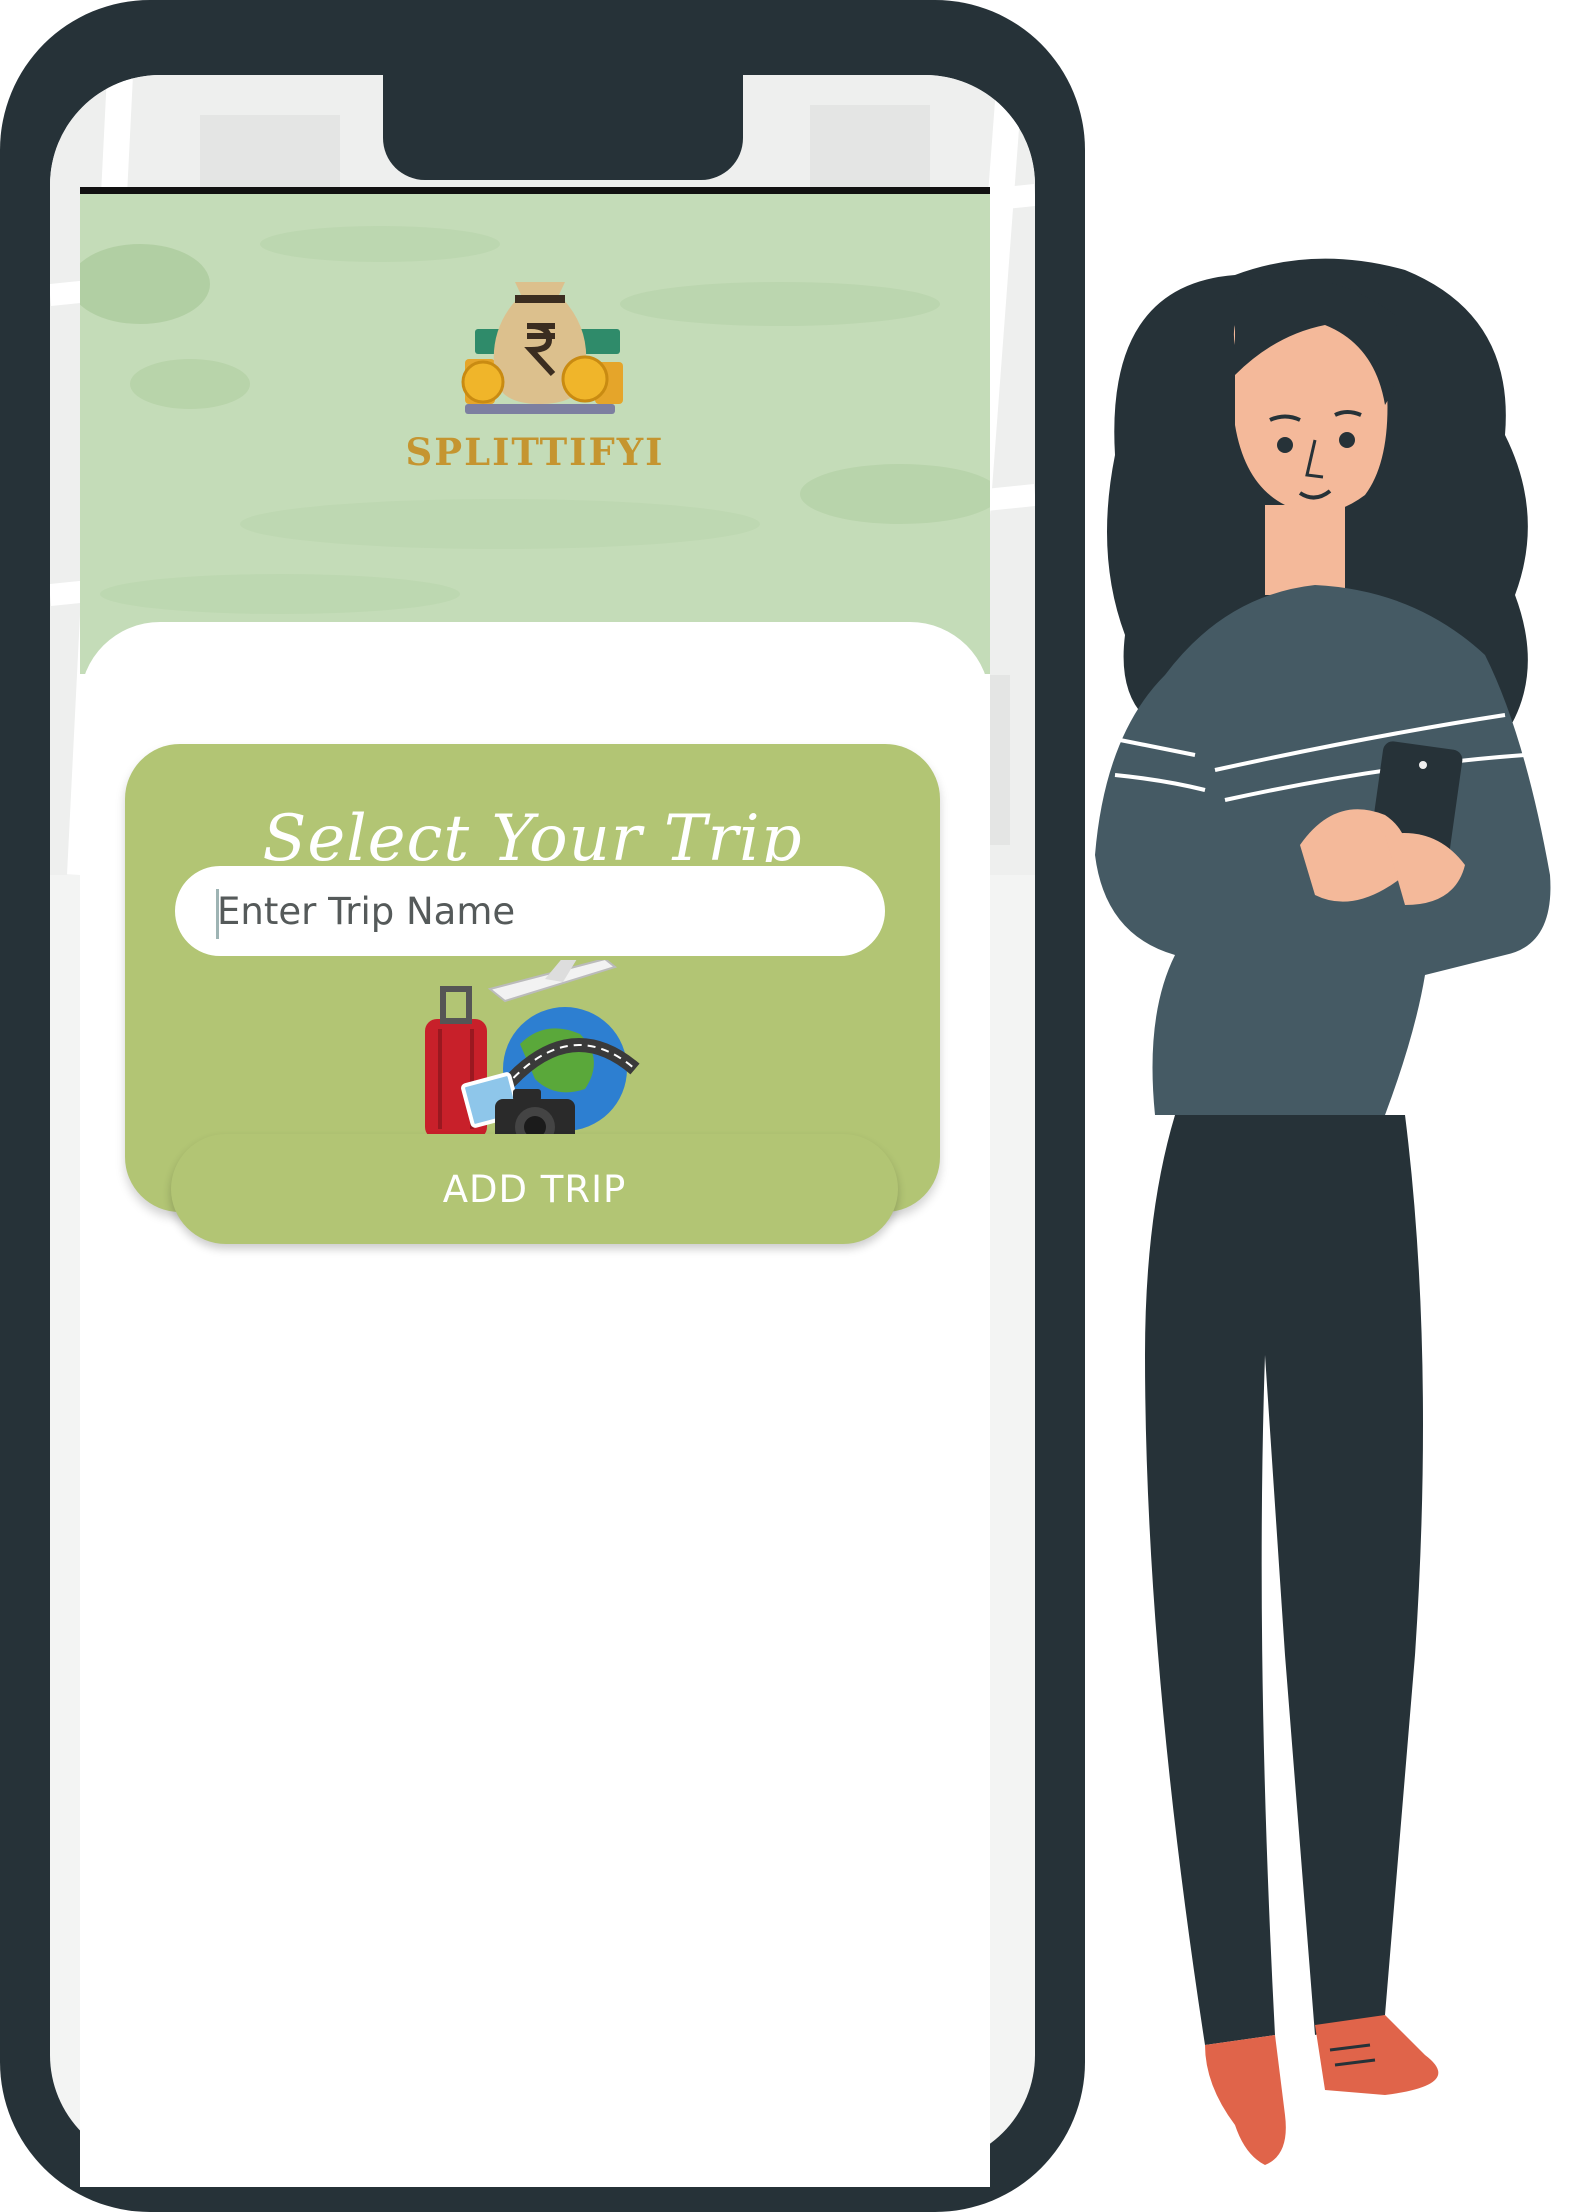 The width and height of the screenshot is (1571, 2212). What do you see at coordinates (530, 911) in the screenshot?
I see `trip-name-input` at bounding box center [530, 911].